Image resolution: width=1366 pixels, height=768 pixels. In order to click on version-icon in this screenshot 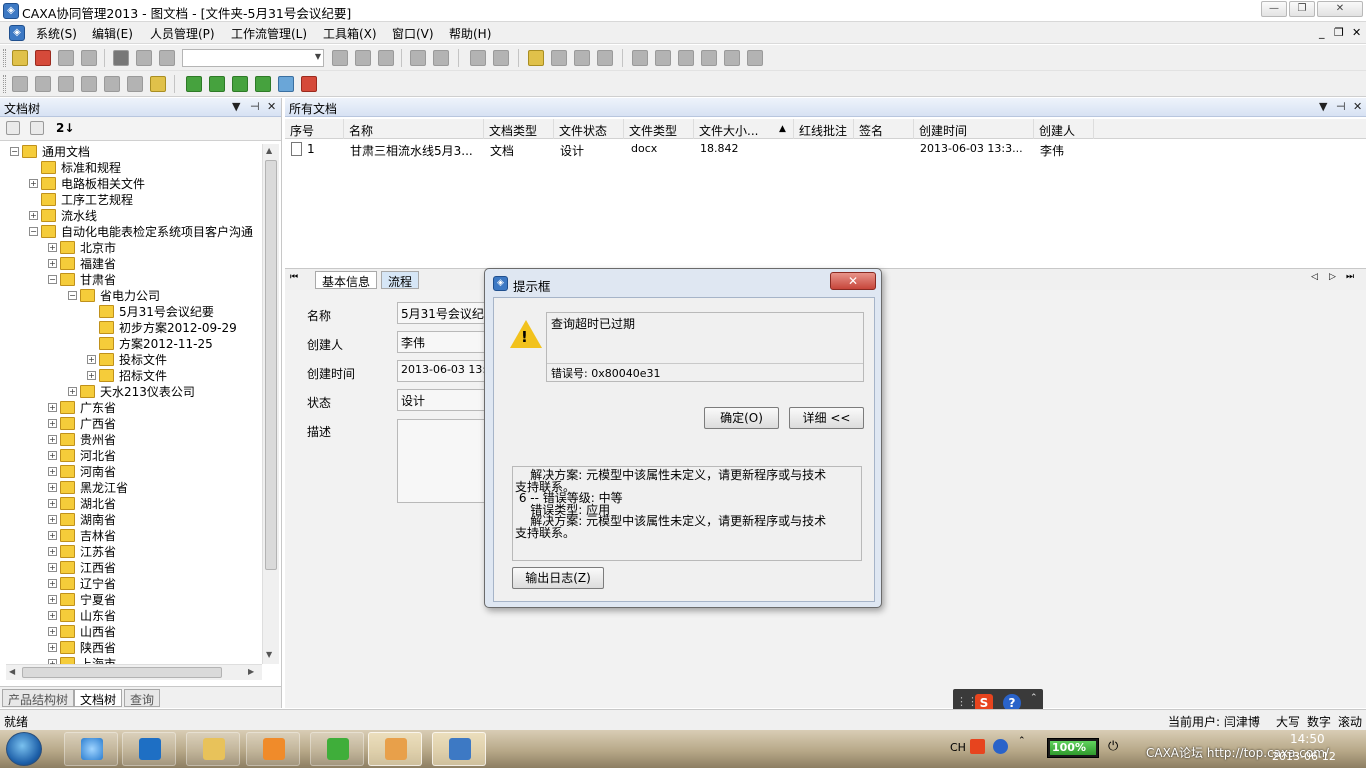, I will do `click(66, 84)`.